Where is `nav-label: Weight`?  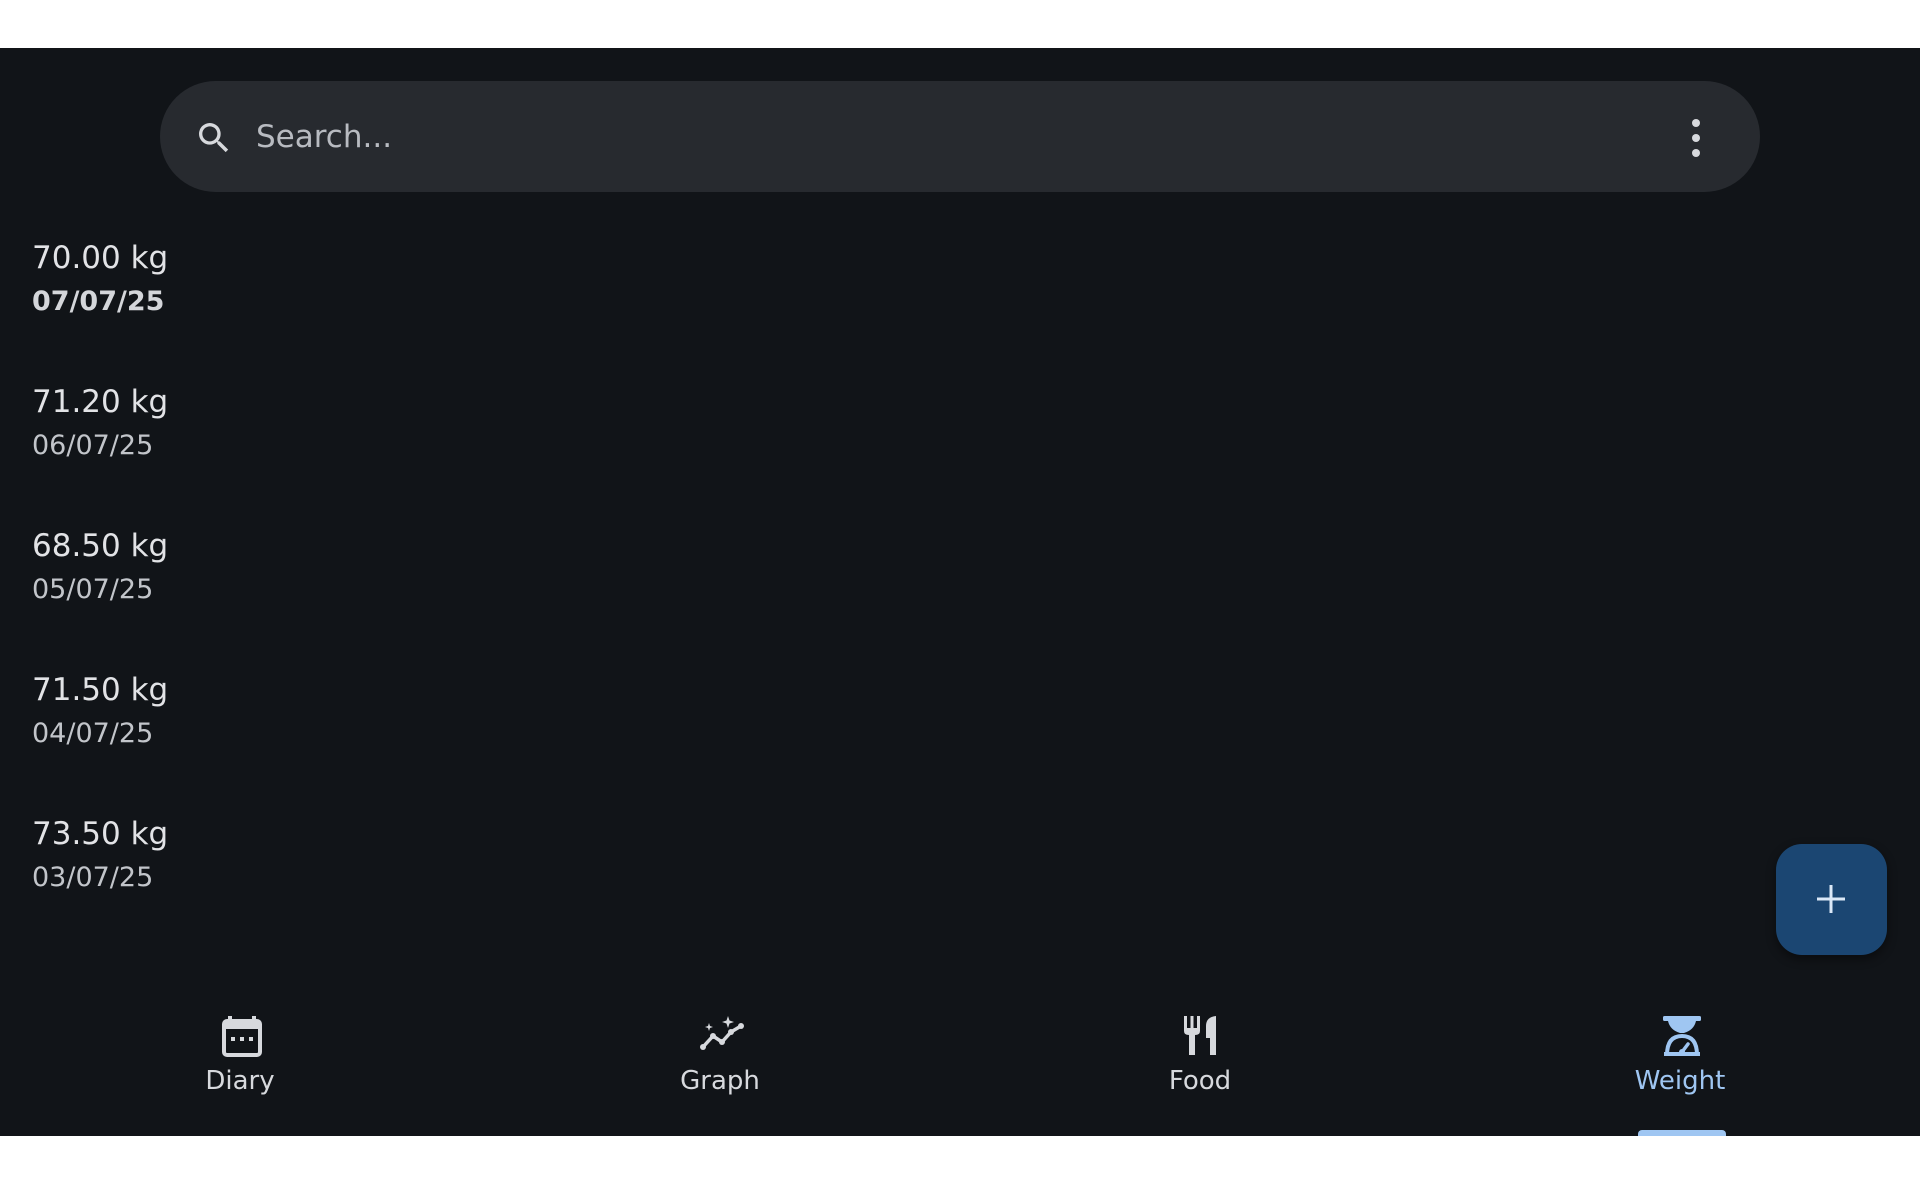 nav-label: Weight is located at coordinates (1680, 1081).